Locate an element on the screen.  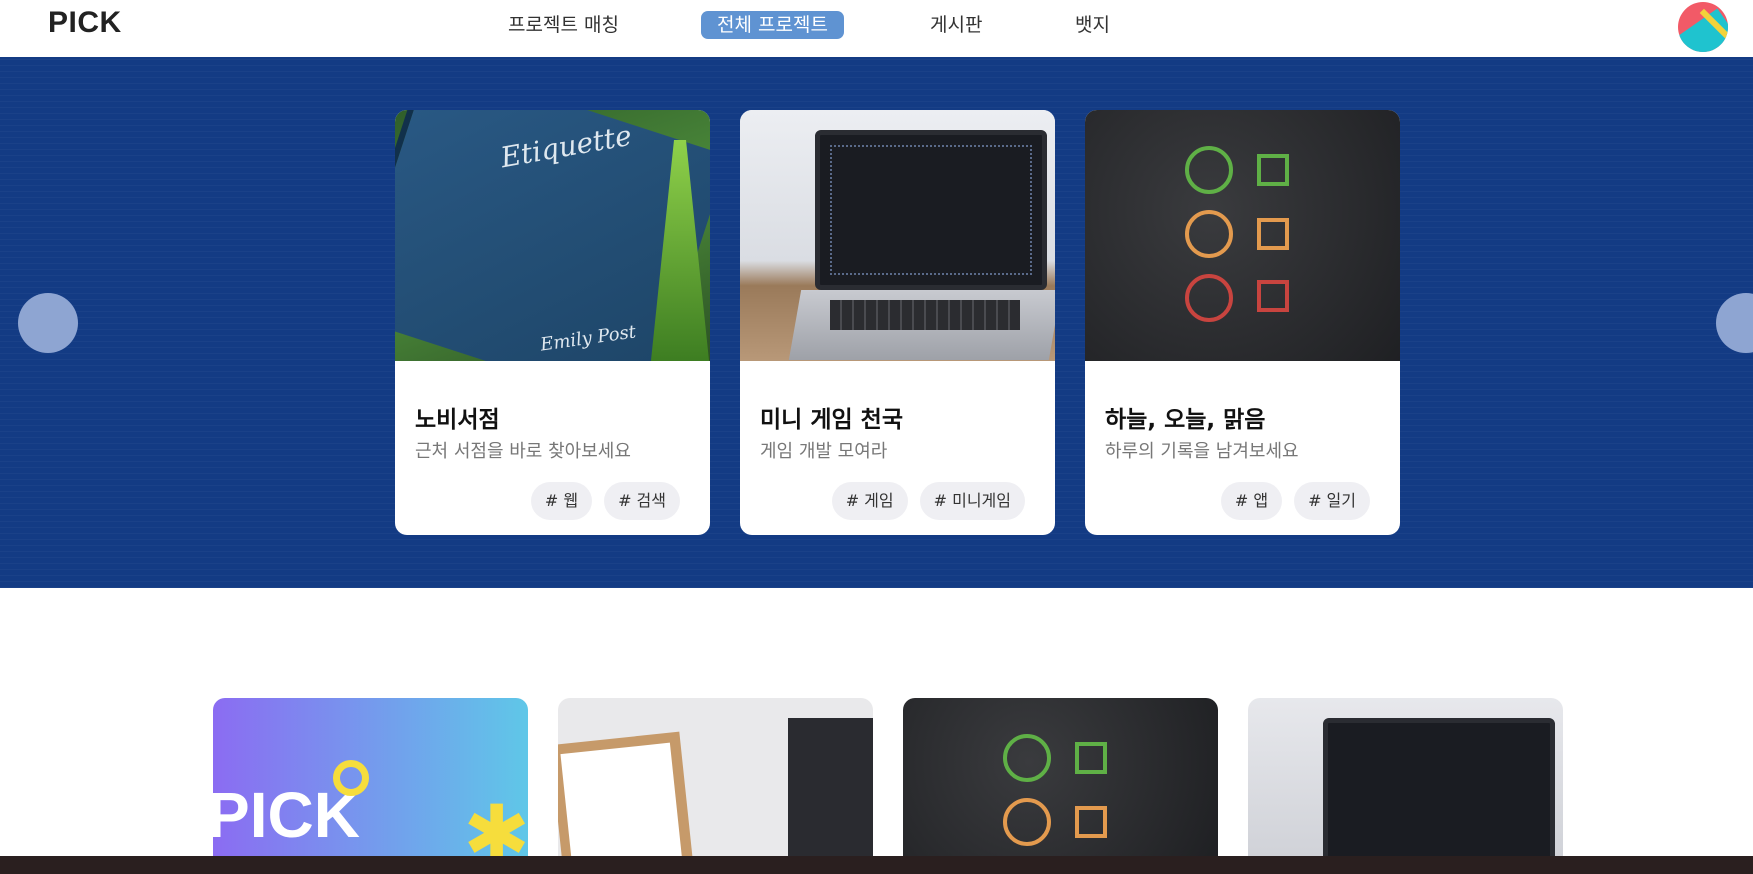
project-card: 하늘, 오늘, 맑음 하루의 기록을 남겨보세요 # 앱 # 일기 is located at coordinates (1242, 322).